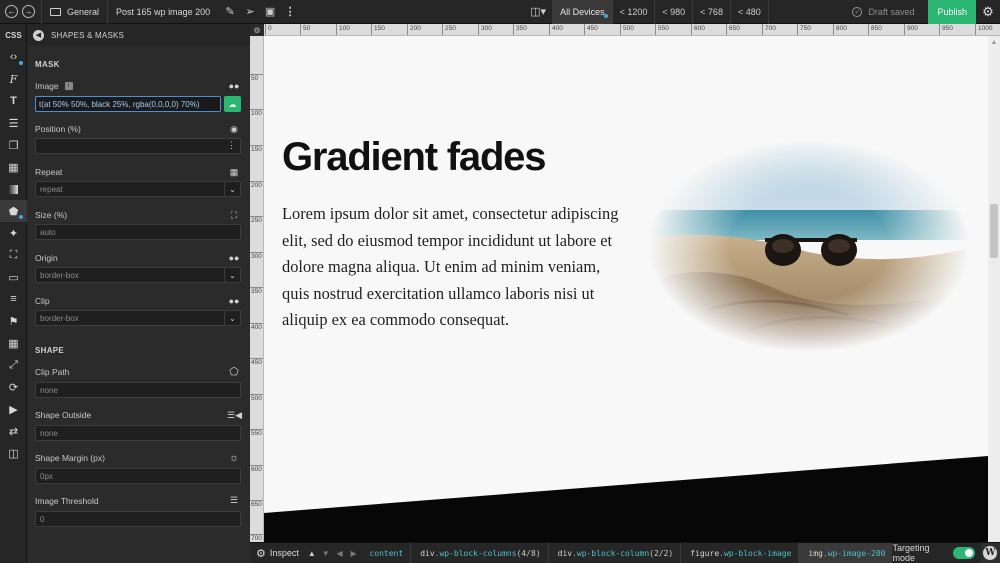 This screenshot has height=563, width=1000. What do you see at coordinates (13, 299) in the screenshot?
I see `list-icon: ≡` at bounding box center [13, 299].